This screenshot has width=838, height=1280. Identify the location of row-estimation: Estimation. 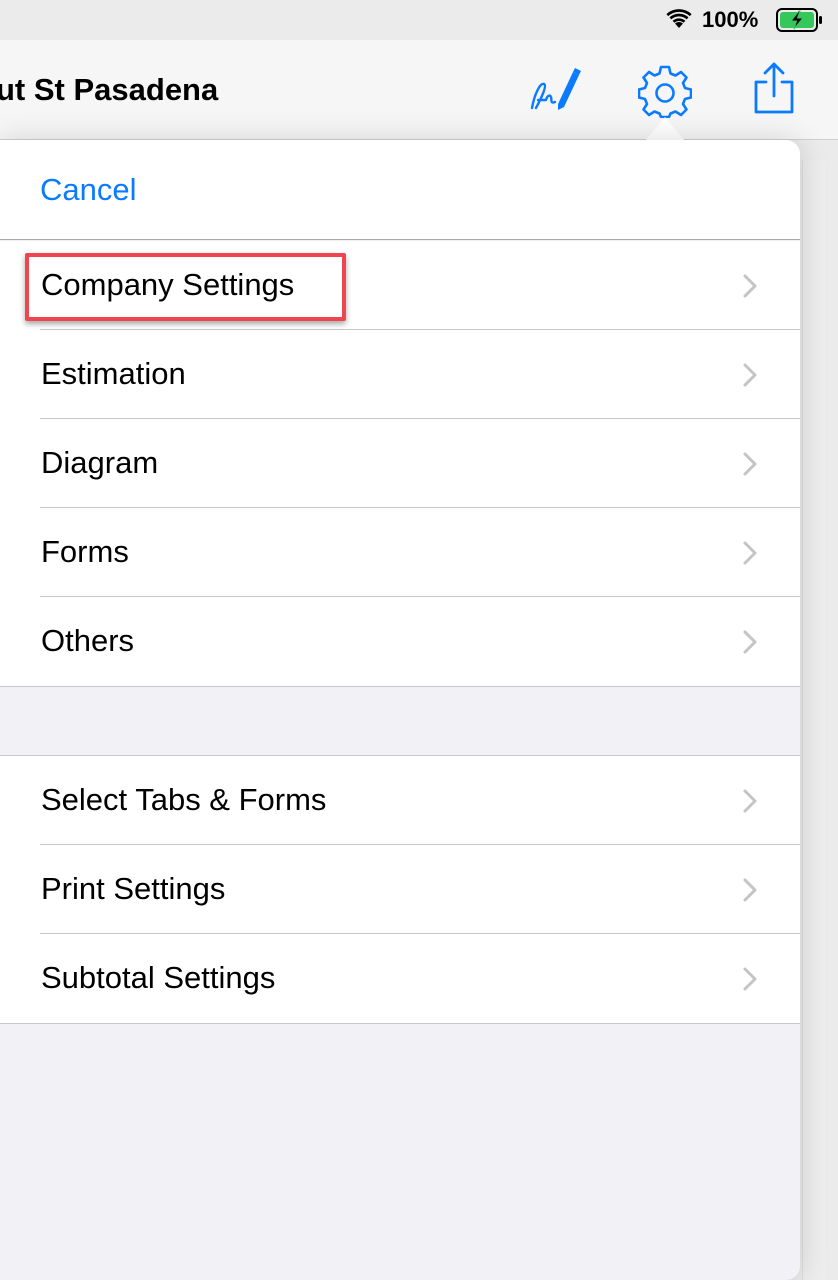
(400, 374).